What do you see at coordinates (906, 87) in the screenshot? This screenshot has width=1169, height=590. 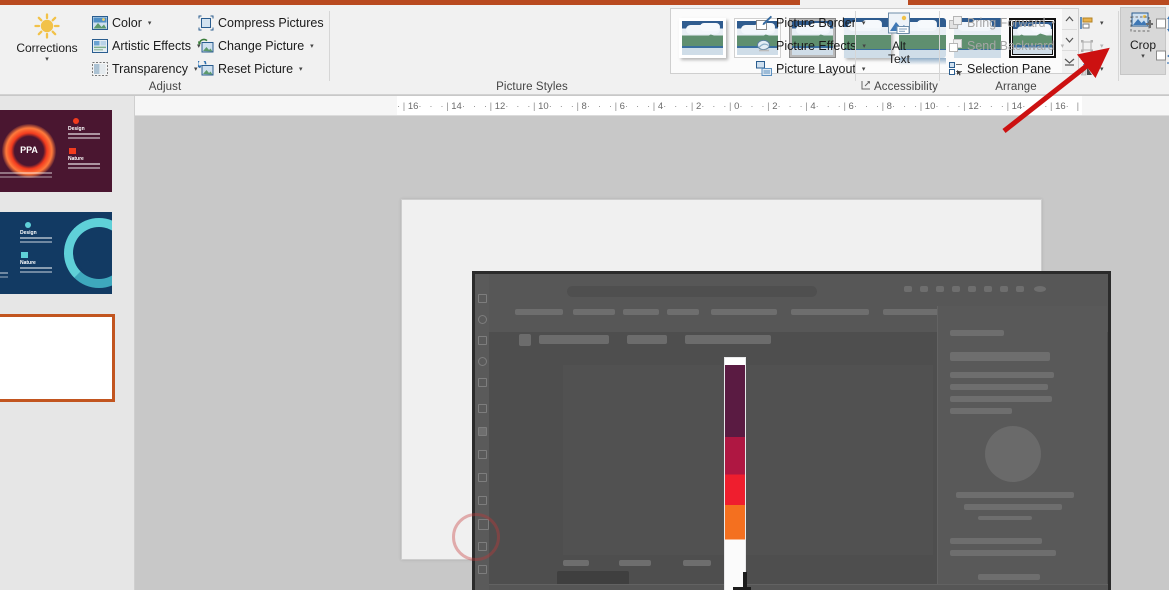 I see `group-label-accessibility: Accessibility` at bounding box center [906, 87].